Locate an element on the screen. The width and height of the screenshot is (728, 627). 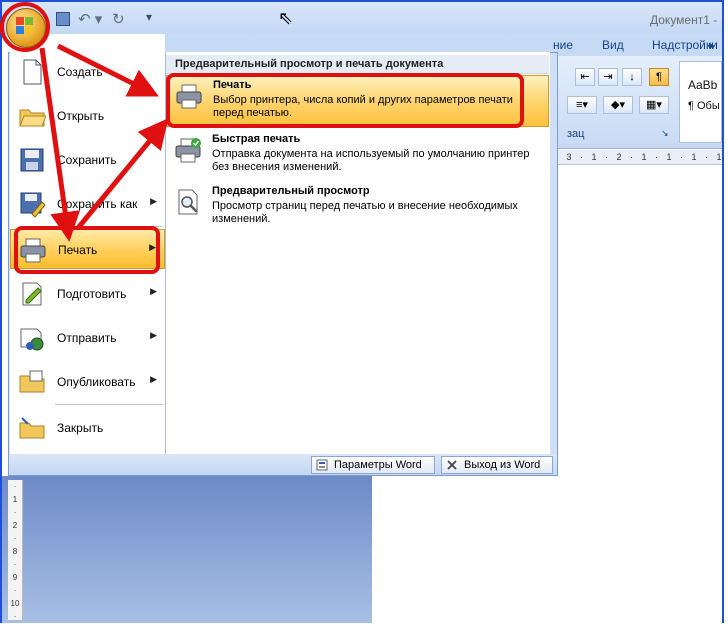
borders-icon: ▦▾ is located at coordinates (654, 105).